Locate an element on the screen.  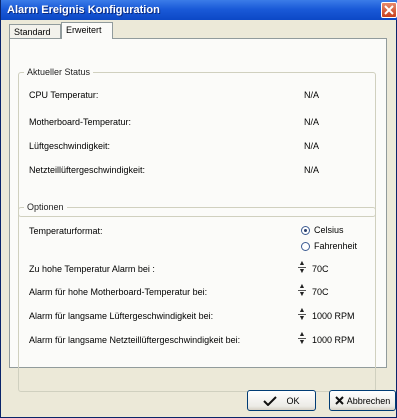
tab-standard: Standard is located at coordinates (35, 31).